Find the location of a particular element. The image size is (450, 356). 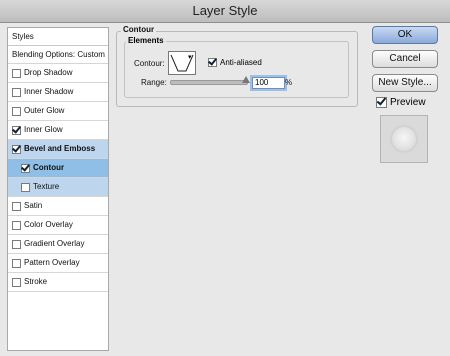

style-item-label: Outer Glow is located at coordinates (44, 110).